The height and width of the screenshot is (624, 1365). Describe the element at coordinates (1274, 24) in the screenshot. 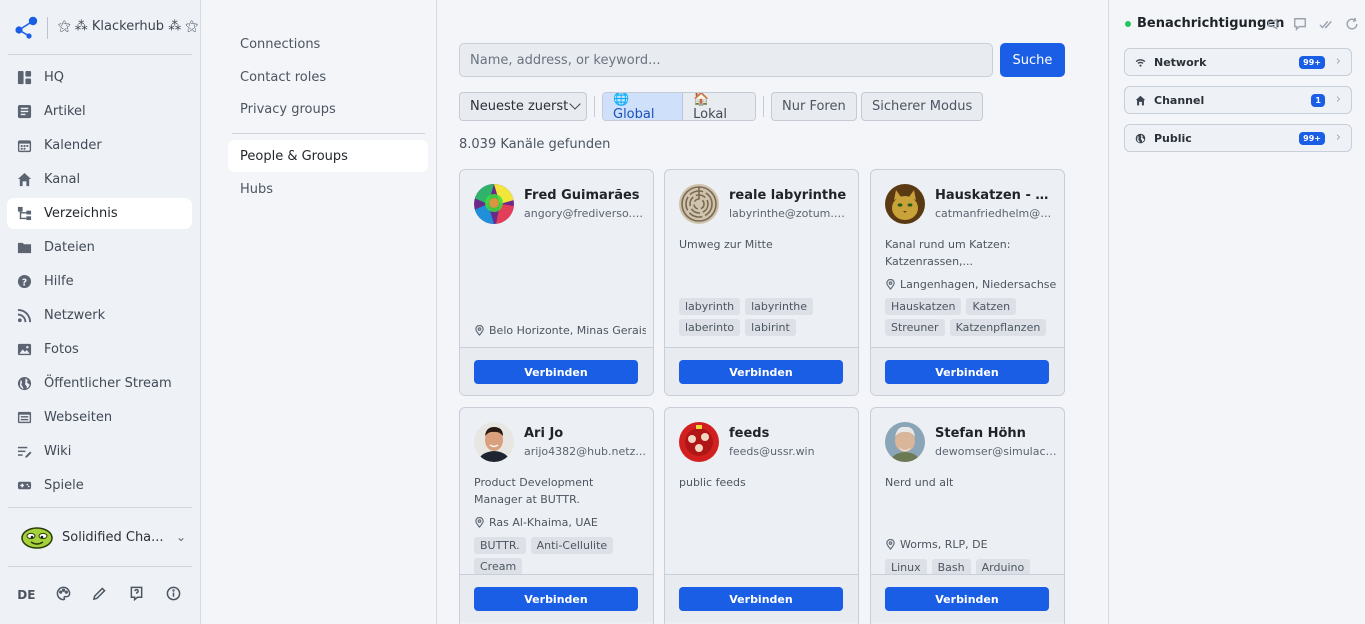

I see `megaphone-icon` at that location.